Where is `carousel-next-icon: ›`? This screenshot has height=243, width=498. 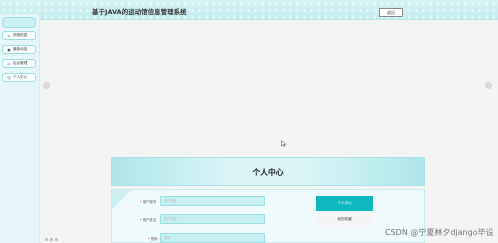
carousel-next-icon: › is located at coordinates (488, 85).